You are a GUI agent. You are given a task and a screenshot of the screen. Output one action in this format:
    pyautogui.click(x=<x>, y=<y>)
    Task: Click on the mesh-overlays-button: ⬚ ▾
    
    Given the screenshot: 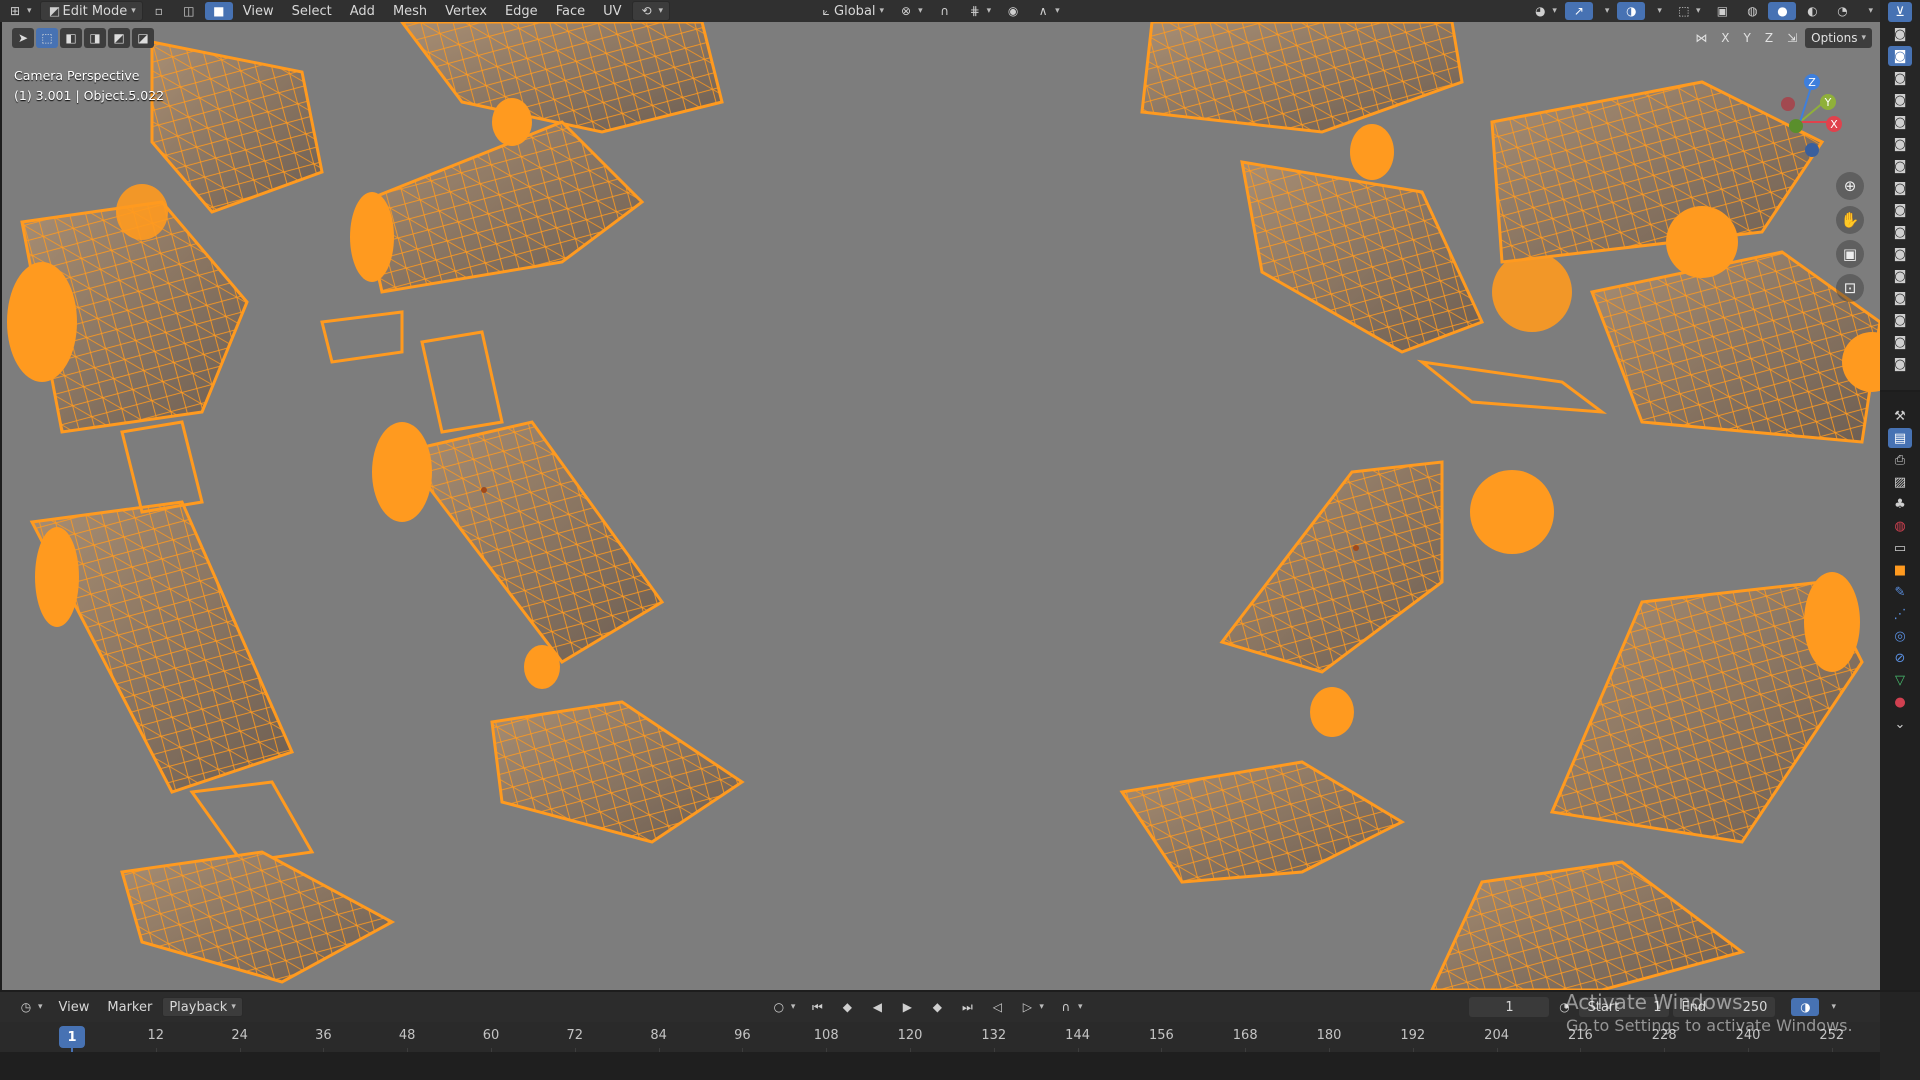 What is the action you would take?
    pyautogui.click(x=1688, y=11)
    